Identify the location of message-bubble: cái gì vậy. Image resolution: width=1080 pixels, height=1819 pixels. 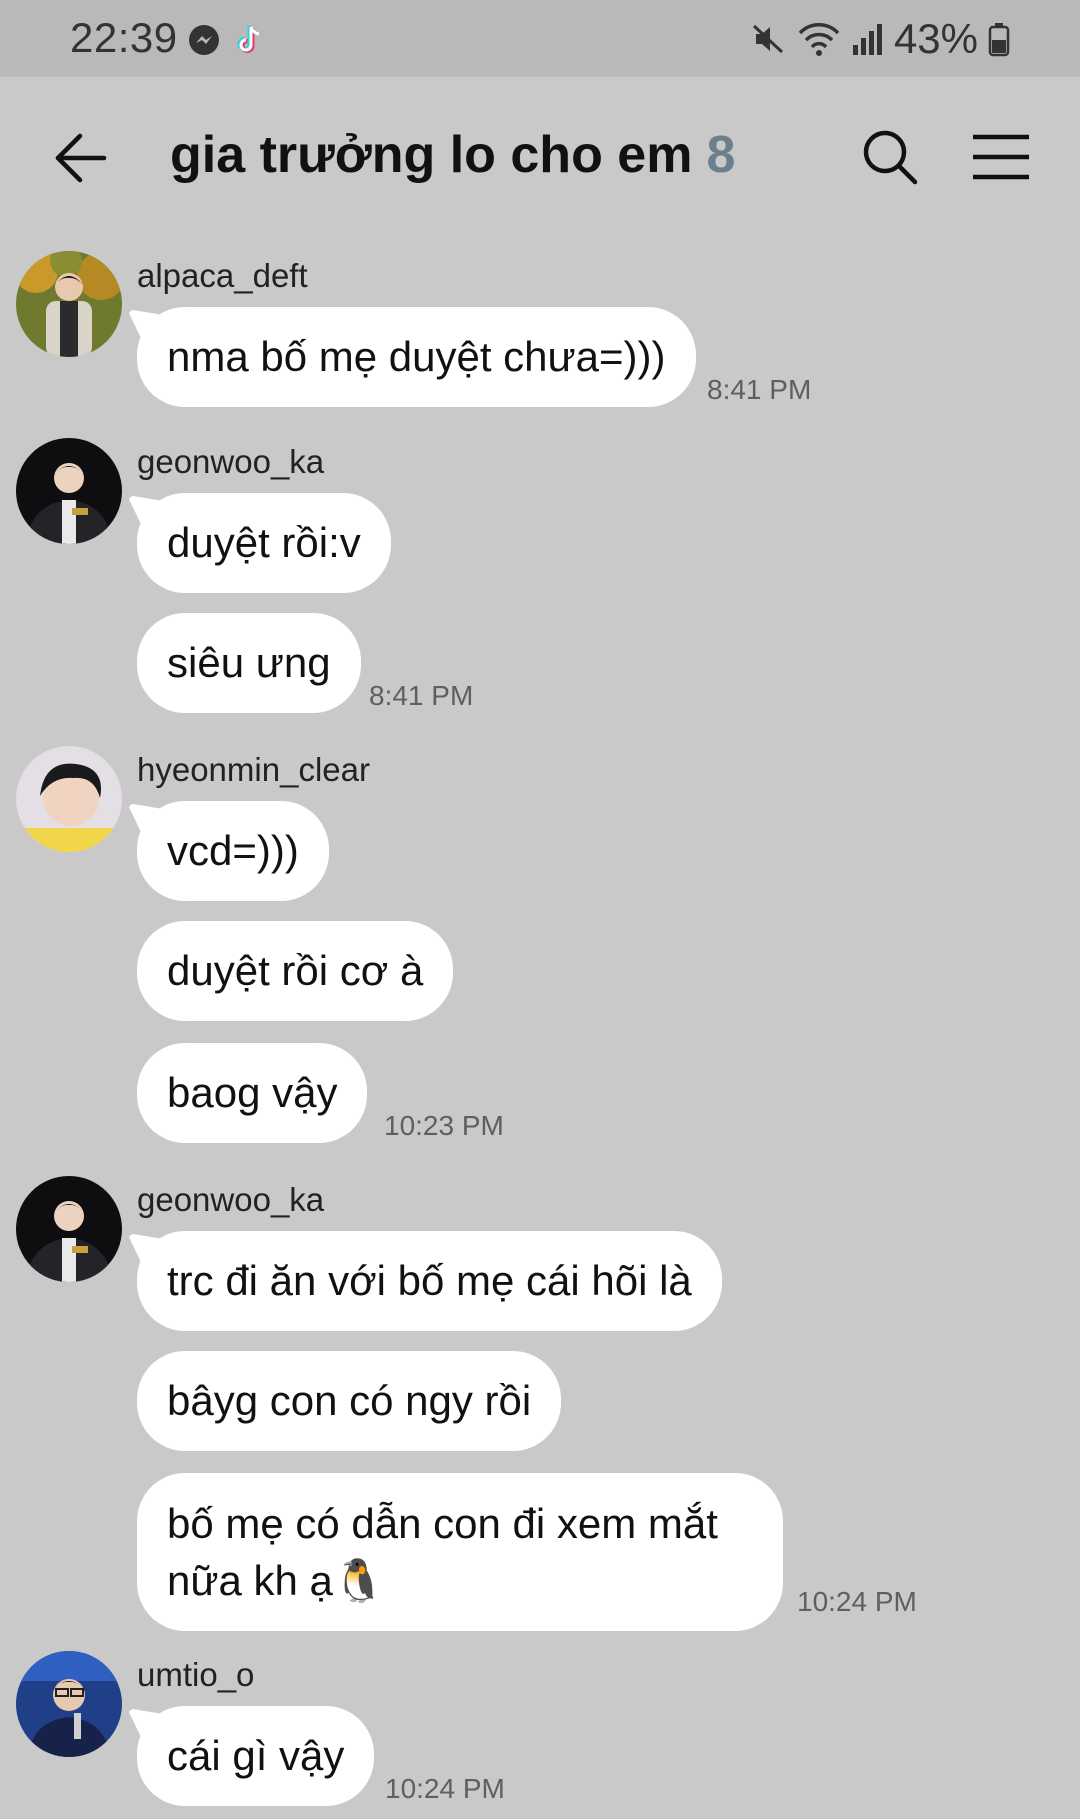
(256, 1756).